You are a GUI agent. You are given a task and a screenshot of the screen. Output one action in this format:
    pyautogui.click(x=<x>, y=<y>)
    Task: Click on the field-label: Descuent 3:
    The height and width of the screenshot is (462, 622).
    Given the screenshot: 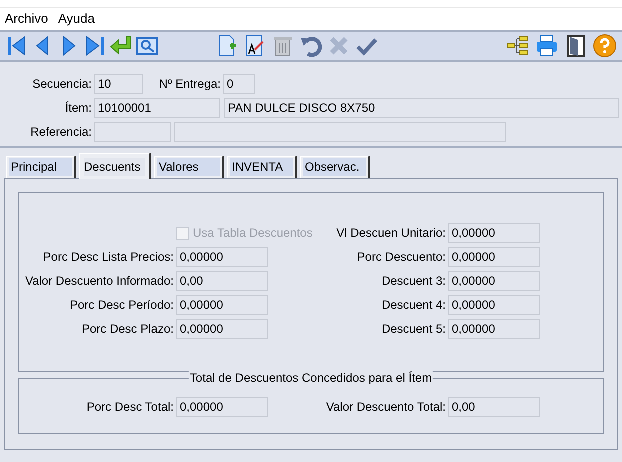 What is the action you would take?
    pyautogui.click(x=413, y=281)
    